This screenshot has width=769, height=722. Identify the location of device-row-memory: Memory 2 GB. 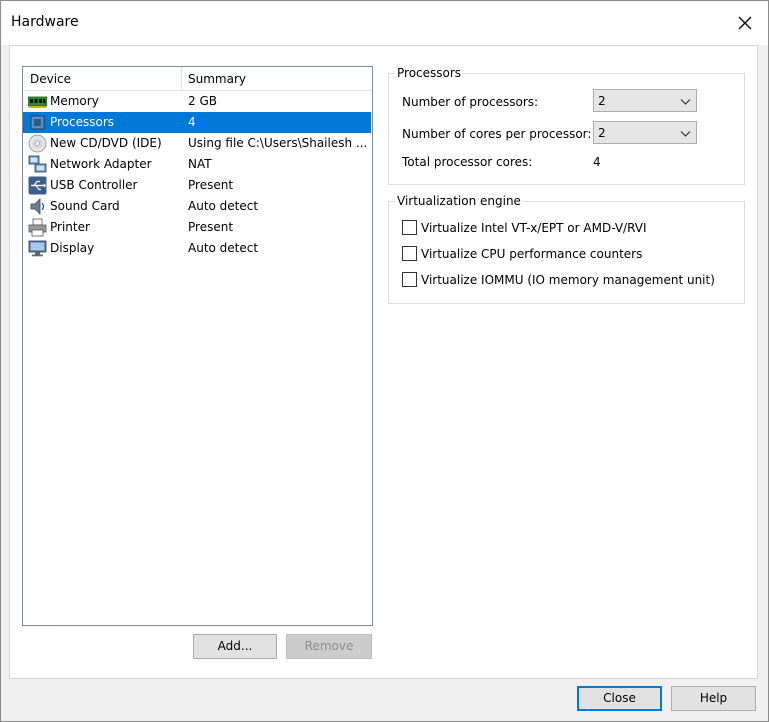
(197, 101).